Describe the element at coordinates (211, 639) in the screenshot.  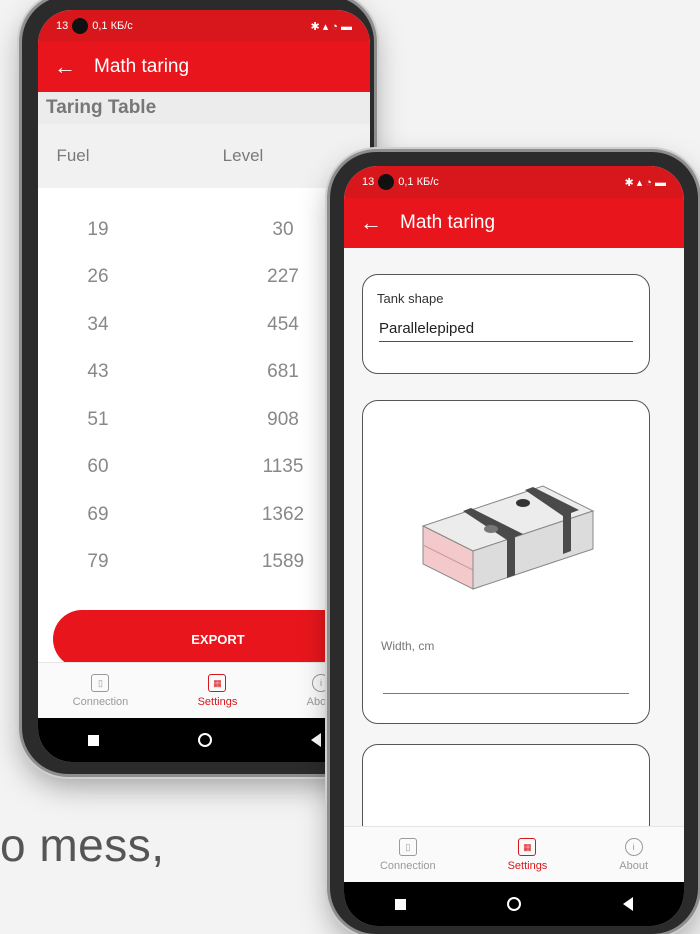
I see `export-button: EXPORT` at that location.